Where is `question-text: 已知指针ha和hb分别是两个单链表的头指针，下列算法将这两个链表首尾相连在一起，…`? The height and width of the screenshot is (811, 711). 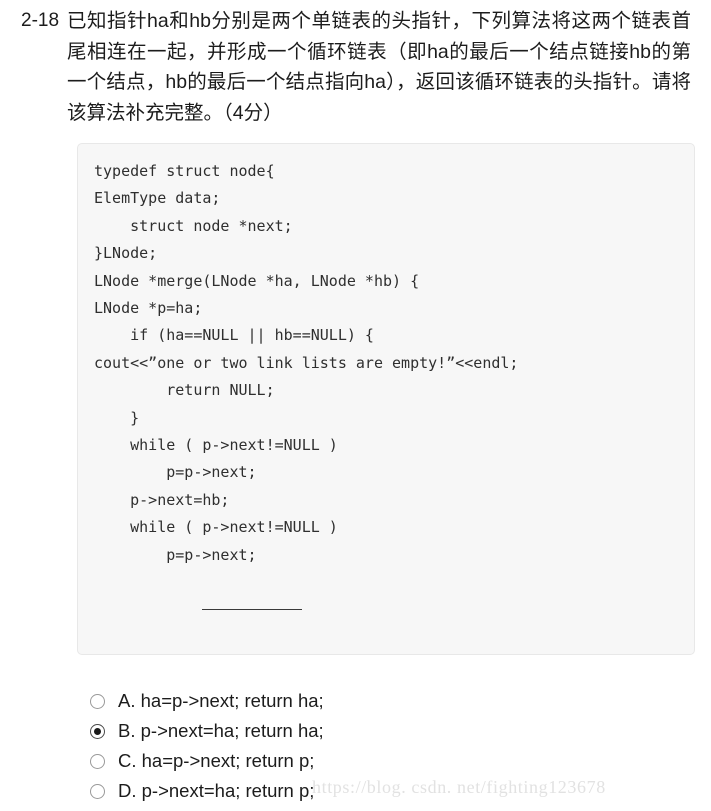
question-text: 已知指针ha和hb分别是两个单链表的头指针，下列算法将这两个链表首尾相连在一起，… is located at coordinates (379, 67).